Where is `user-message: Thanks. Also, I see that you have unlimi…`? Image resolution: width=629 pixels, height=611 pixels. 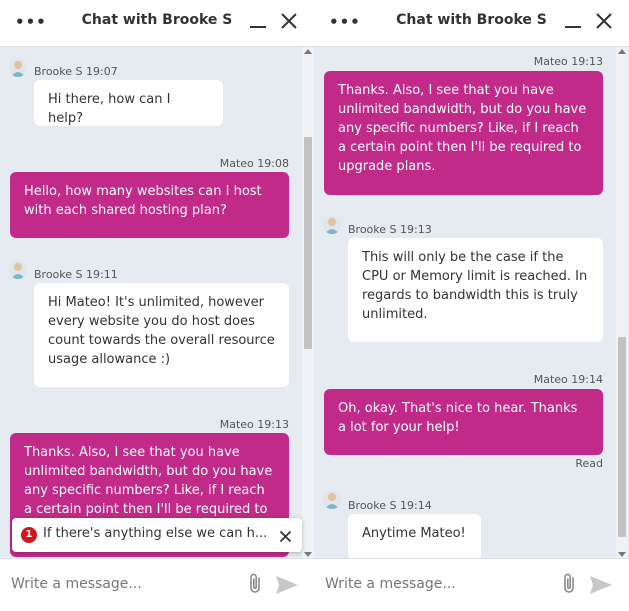
user-message: Thanks. Also, I see that you have unlimi… is located at coordinates (463, 133).